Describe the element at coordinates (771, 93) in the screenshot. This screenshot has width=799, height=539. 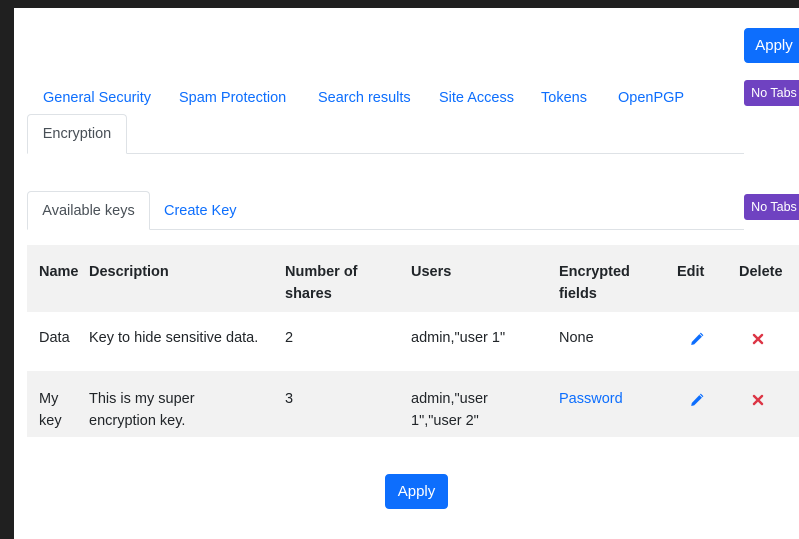
I see `no-tabs-button-main: No Tabs` at that location.